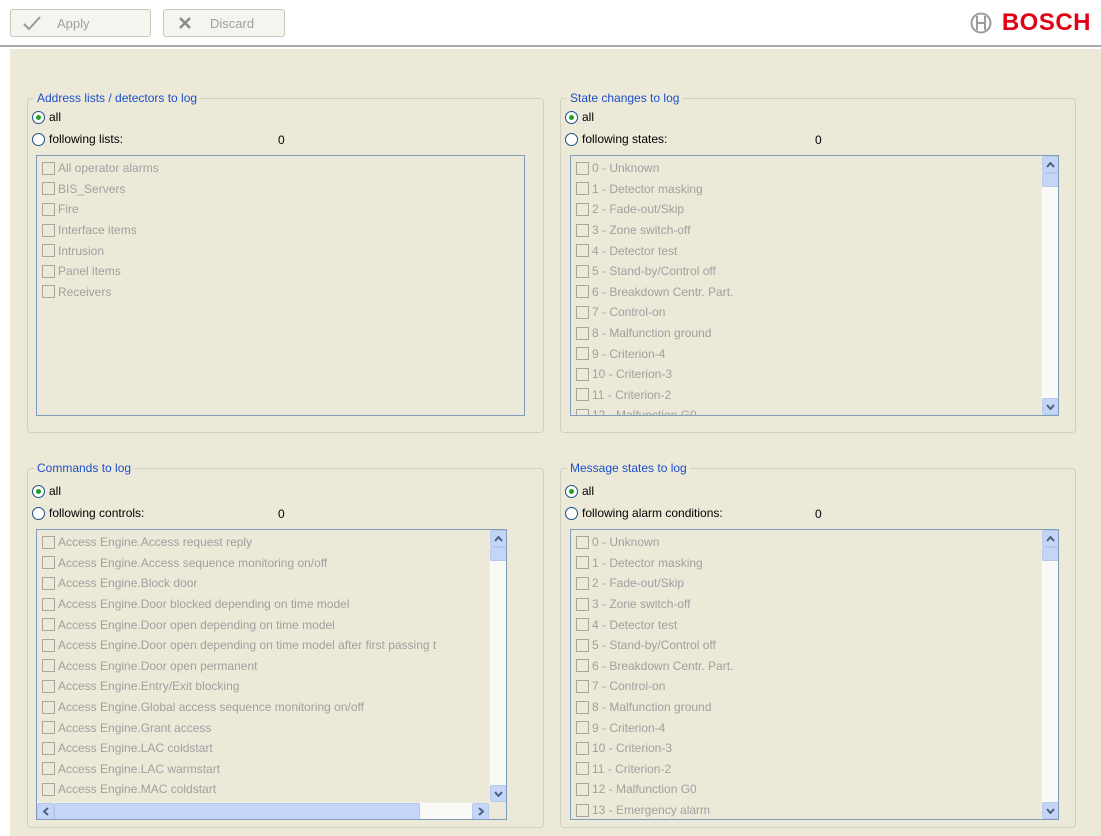 The height and width of the screenshot is (836, 1101). What do you see at coordinates (283, 189) in the screenshot?
I see `list-item: BIS_Servers` at bounding box center [283, 189].